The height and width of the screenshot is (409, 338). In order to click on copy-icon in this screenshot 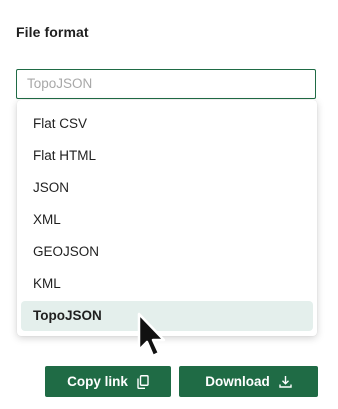, I will do `click(143, 381)`.